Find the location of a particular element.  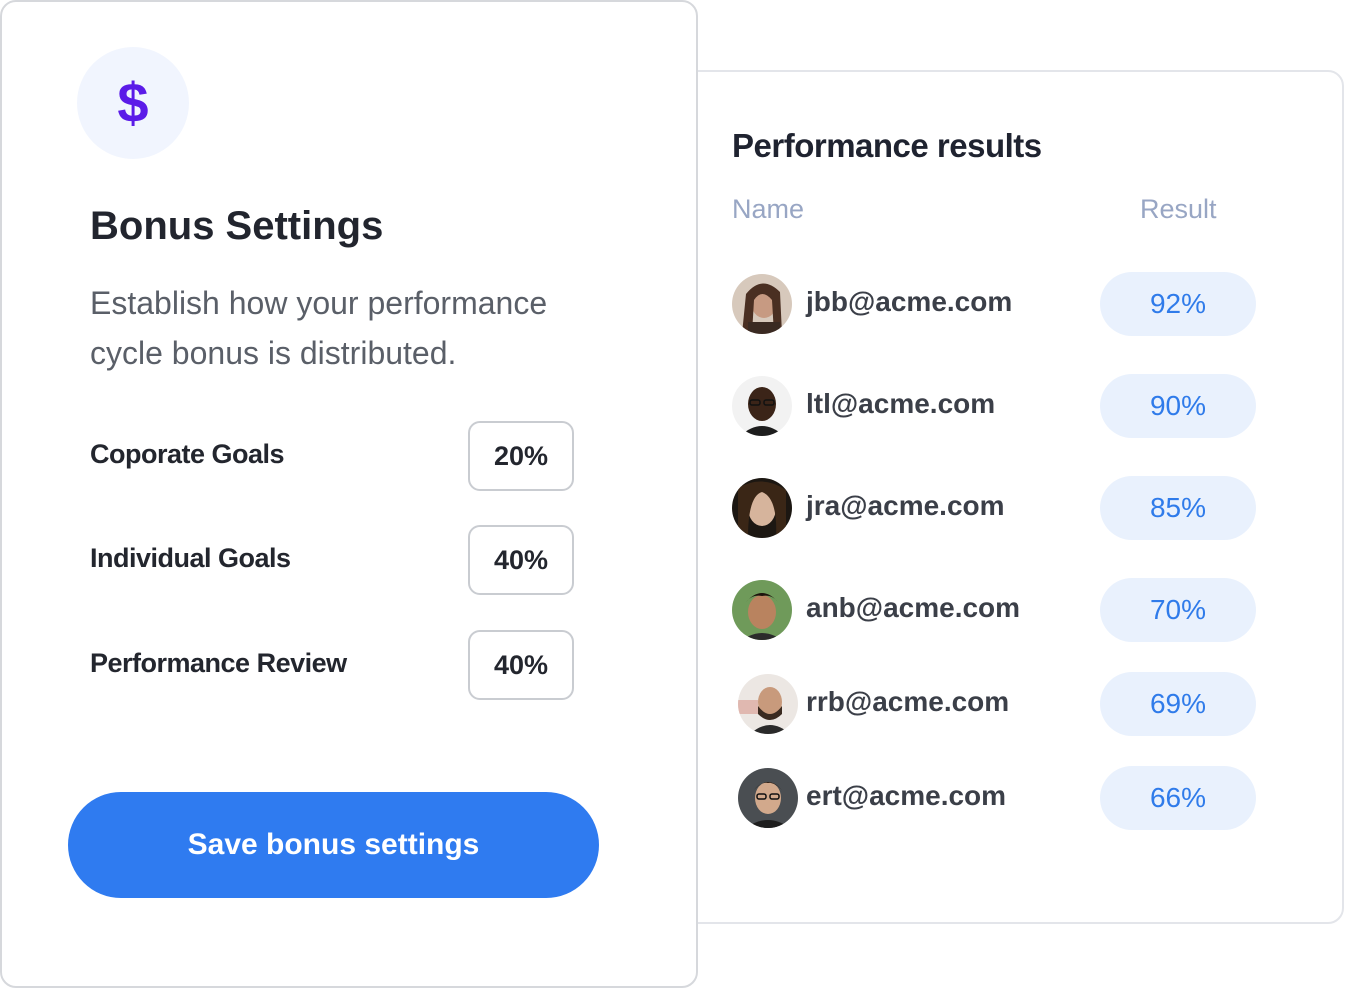

dollar-icon: $ is located at coordinates (133, 103).